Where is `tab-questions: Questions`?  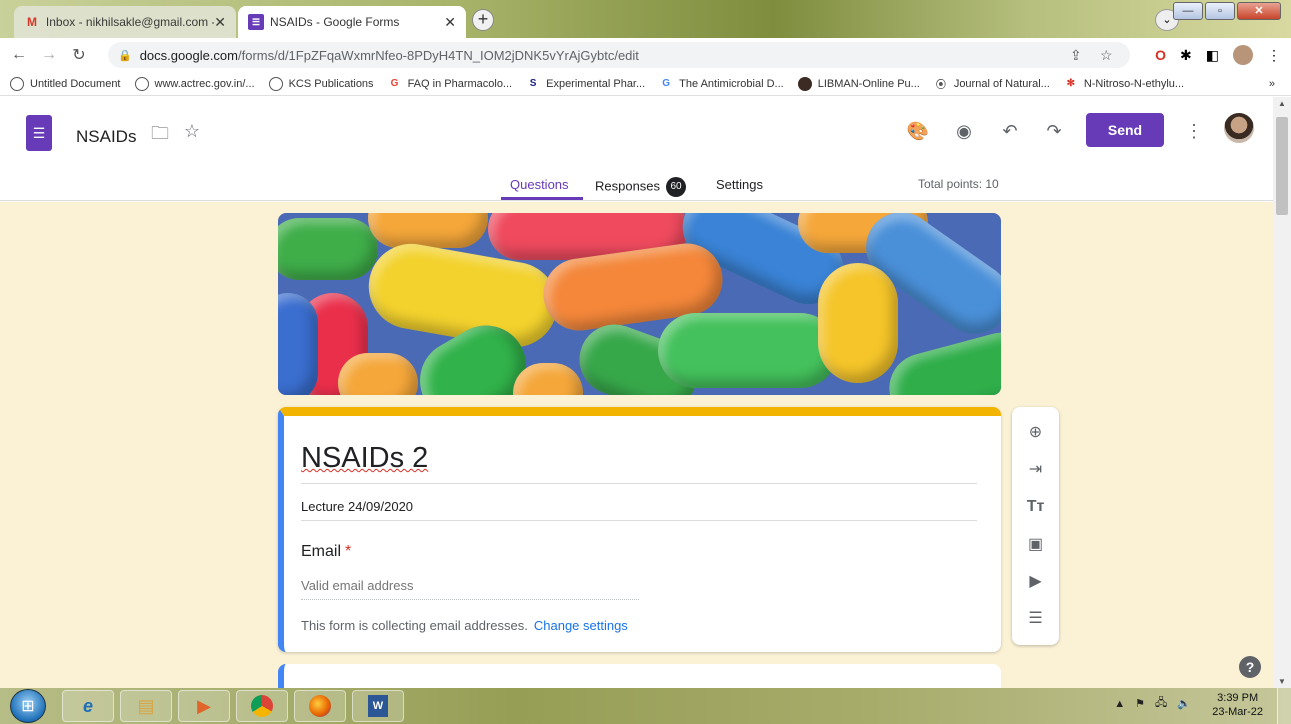
tab-questions: Questions is located at coordinates (539, 184).